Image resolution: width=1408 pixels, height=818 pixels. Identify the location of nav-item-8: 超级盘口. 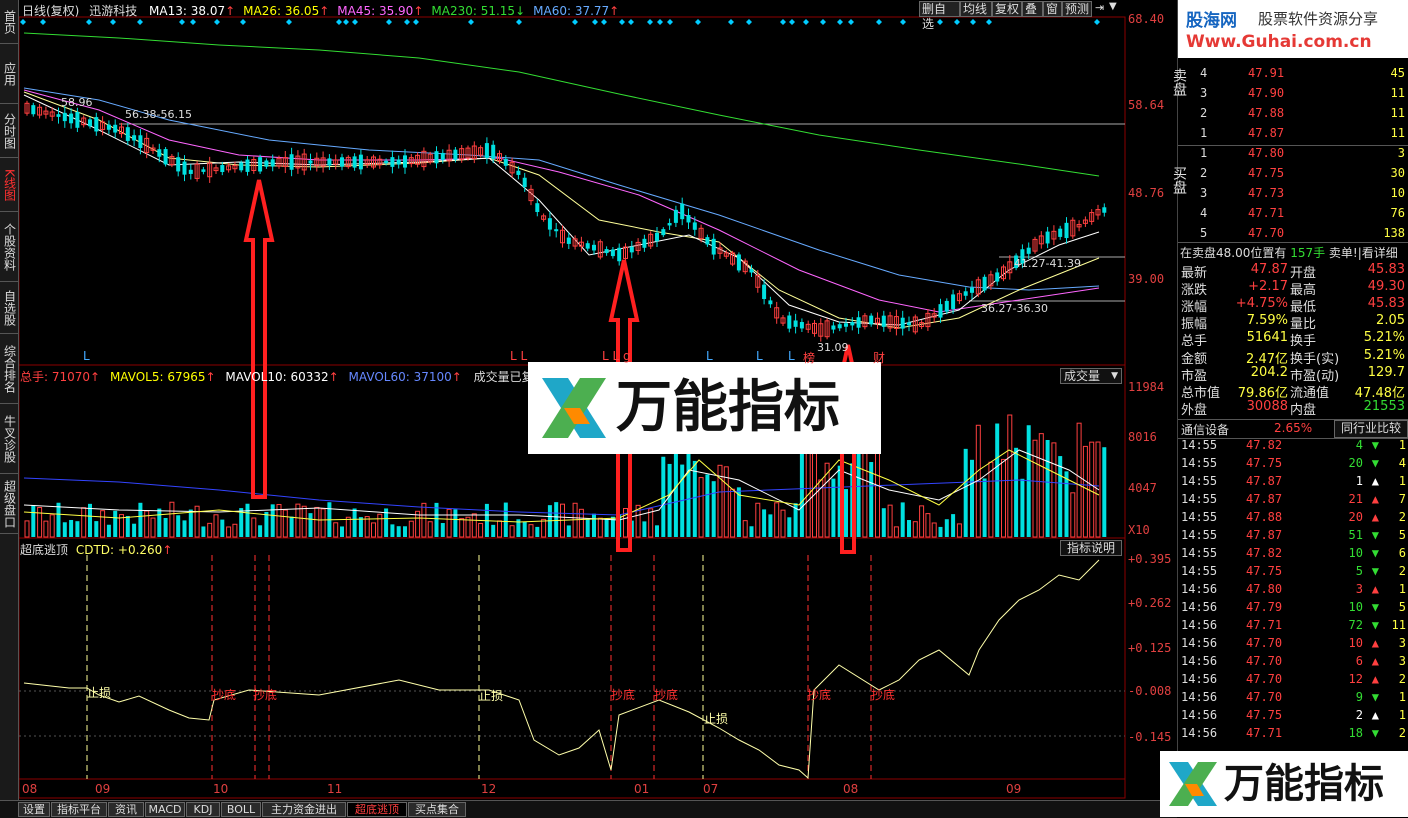
(9, 504).